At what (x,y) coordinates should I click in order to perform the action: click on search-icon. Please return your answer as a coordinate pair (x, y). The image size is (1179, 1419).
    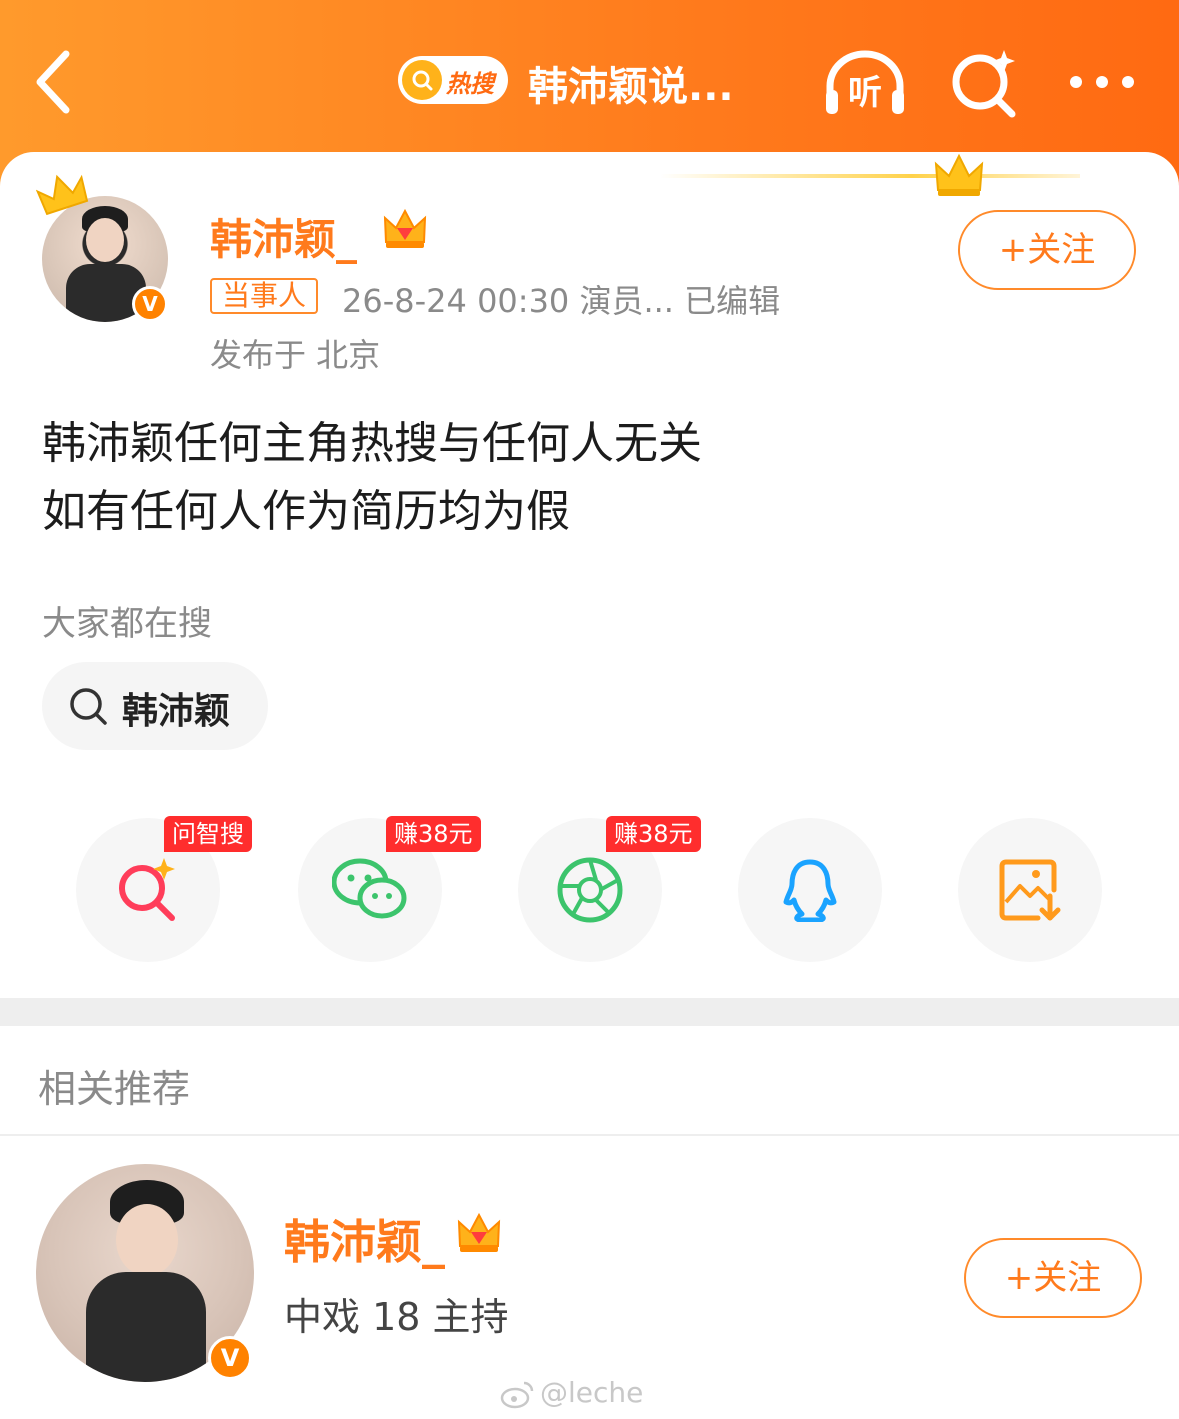
    Looking at the image, I should click on (88, 706).